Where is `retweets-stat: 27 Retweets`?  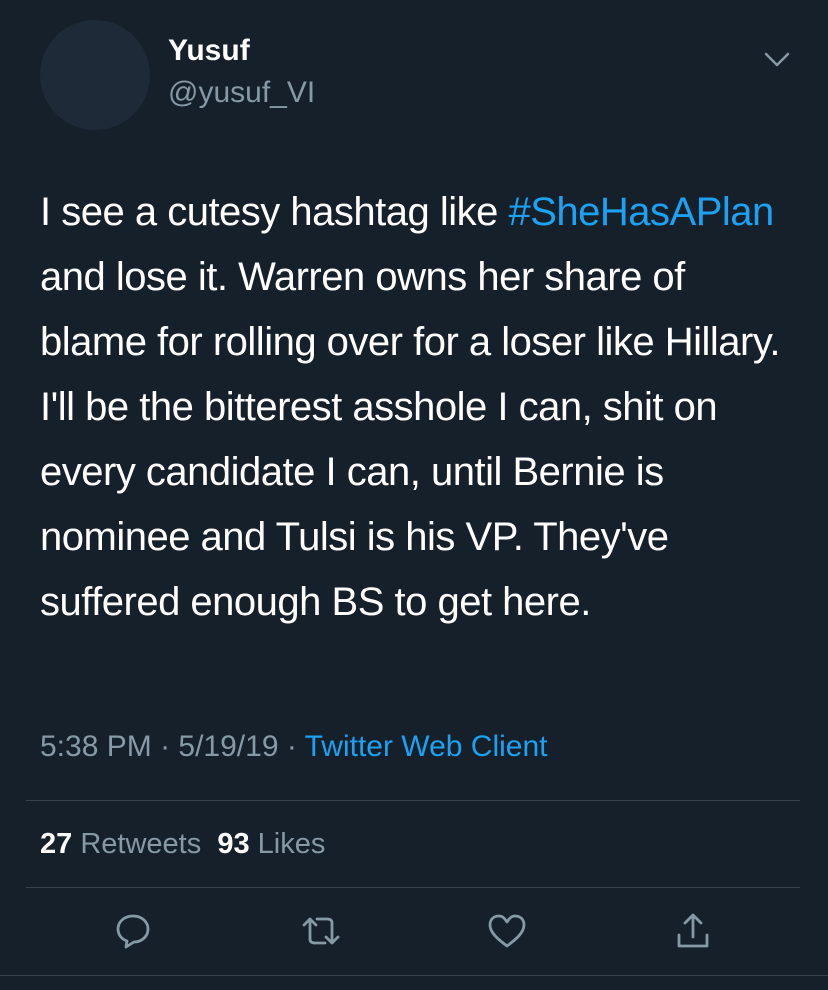 retweets-stat: 27 Retweets is located at coordinates (120, 844).